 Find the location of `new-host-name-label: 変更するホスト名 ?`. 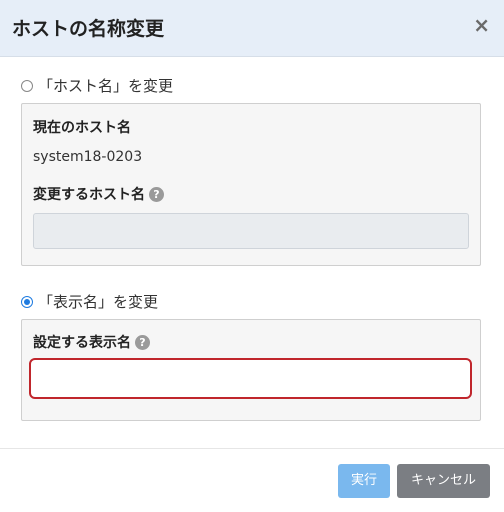

new-host-name-label: 変更するホスト名 ? is located at coordinates (98, 194).